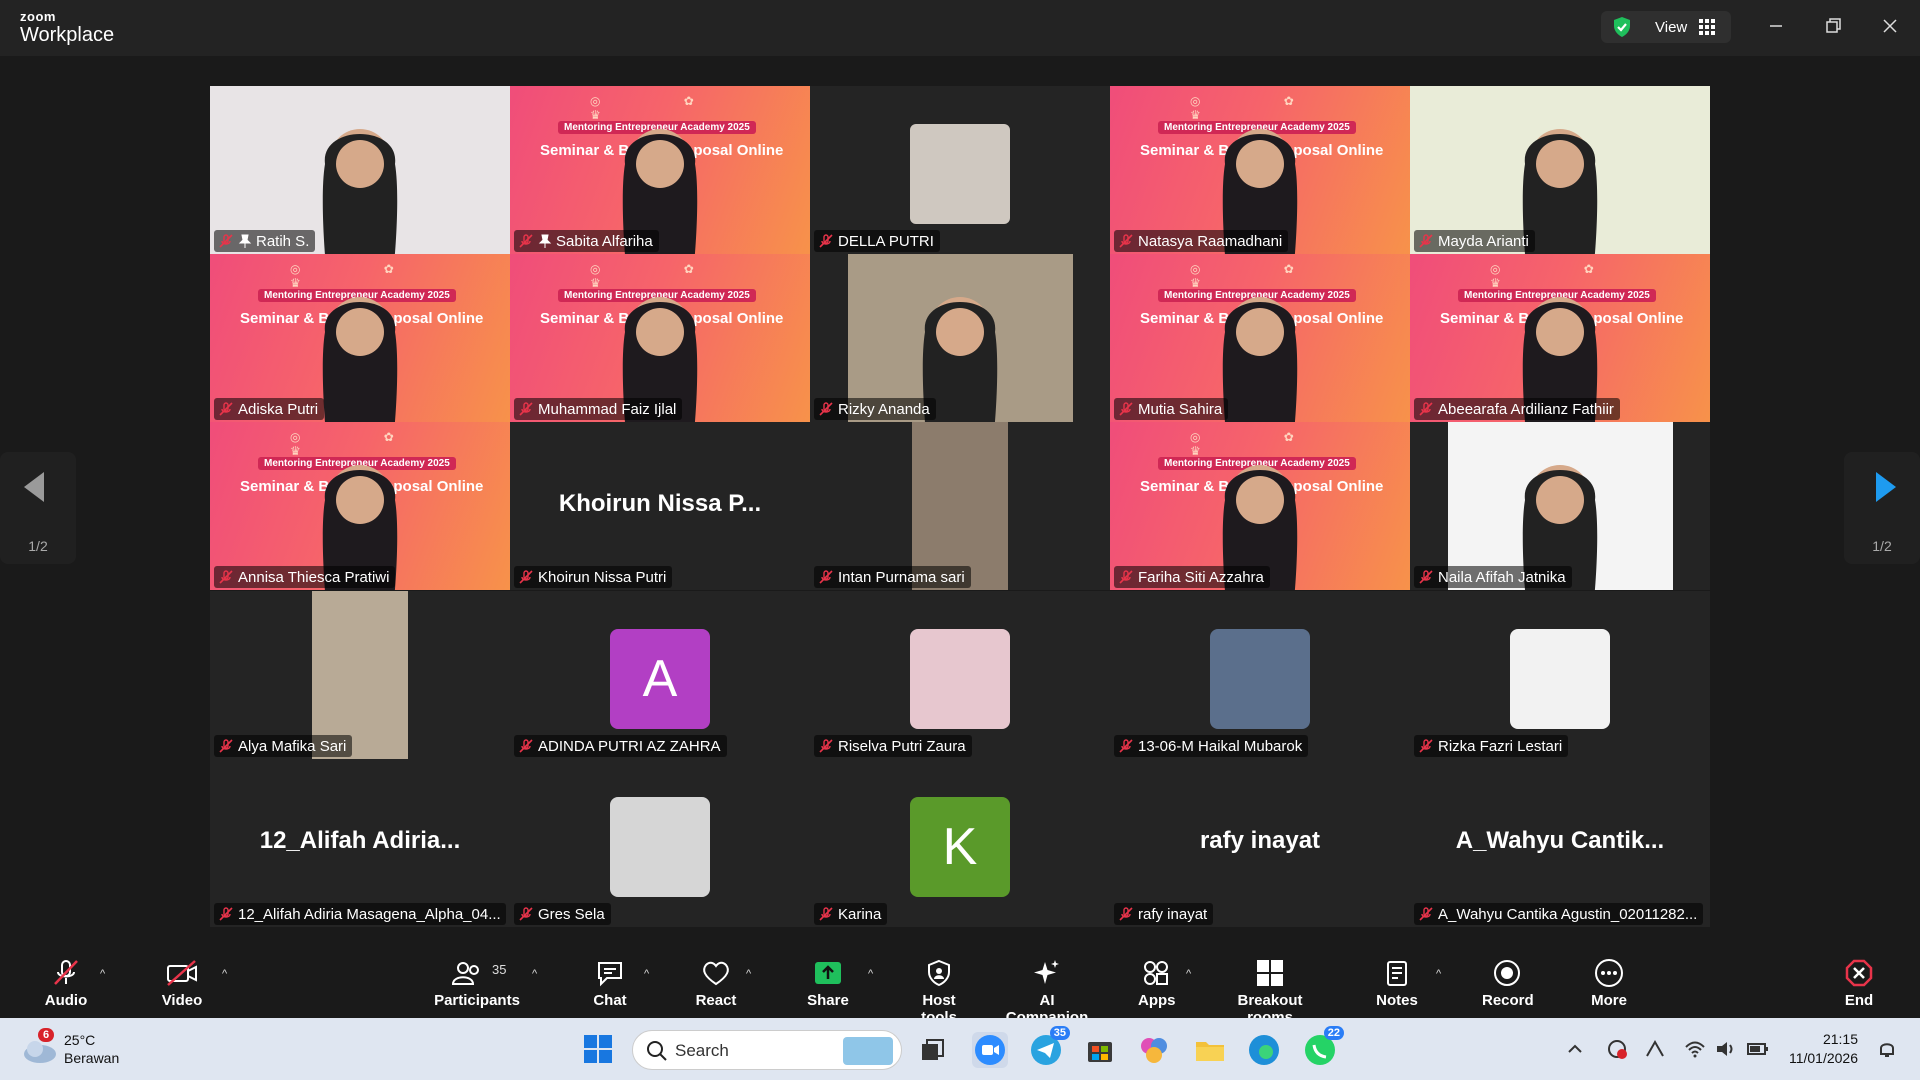 The width and height of the screenshot is (1920, 1080). What do you see at coordinates (932, 1050) in the screenshot?
I see `task-view-icon` at bounding box center [932, 1050].